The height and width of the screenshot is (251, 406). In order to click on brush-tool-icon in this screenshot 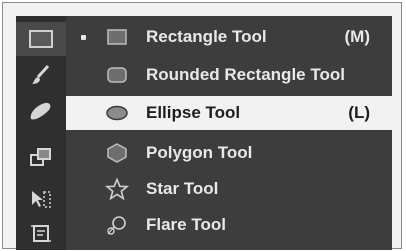, I will do `click(41, 74)`.